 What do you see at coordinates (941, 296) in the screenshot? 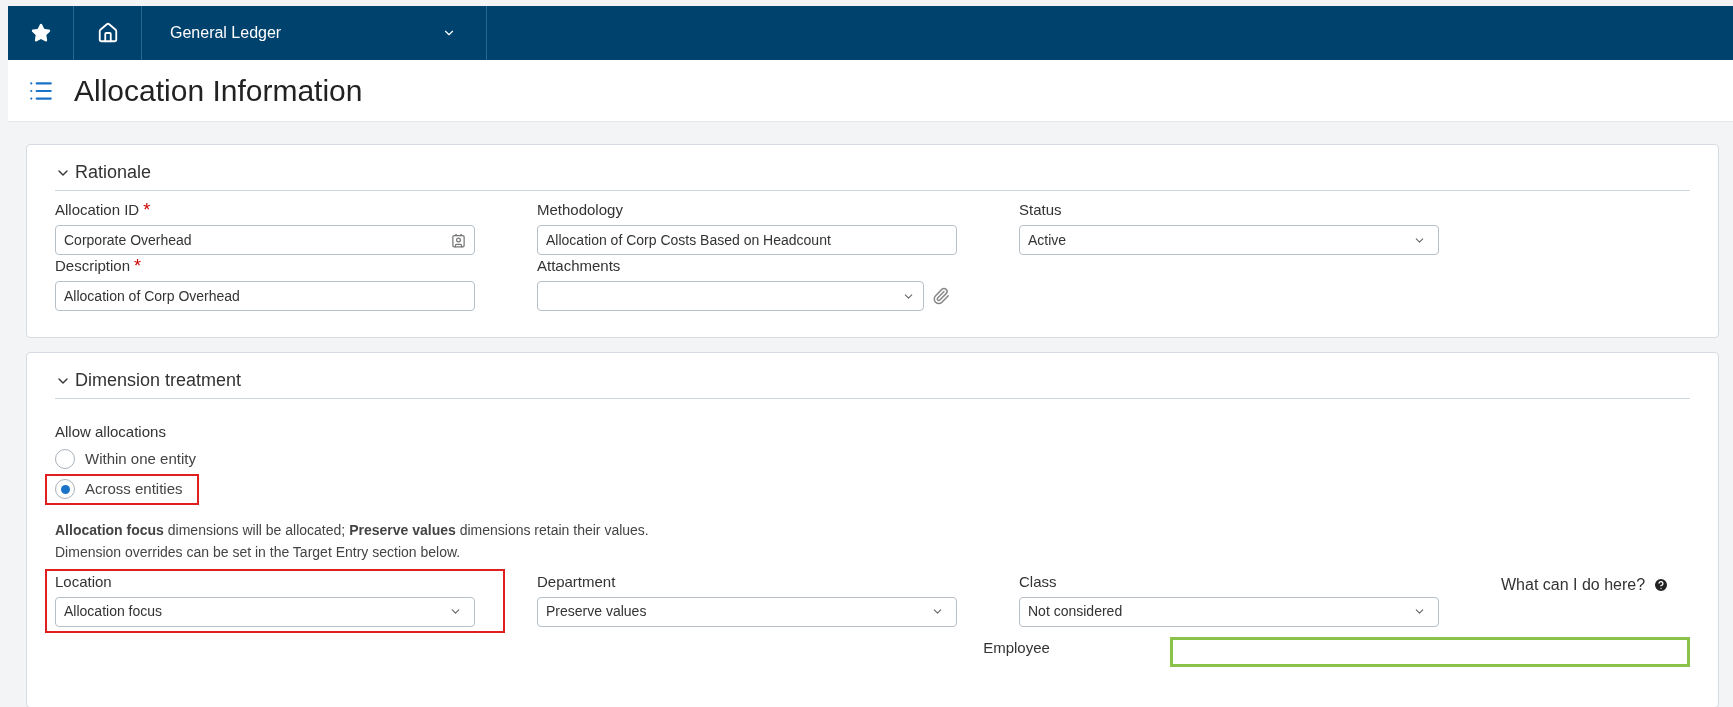
I see `paperclip-icon` at bounding box center [941, 296].